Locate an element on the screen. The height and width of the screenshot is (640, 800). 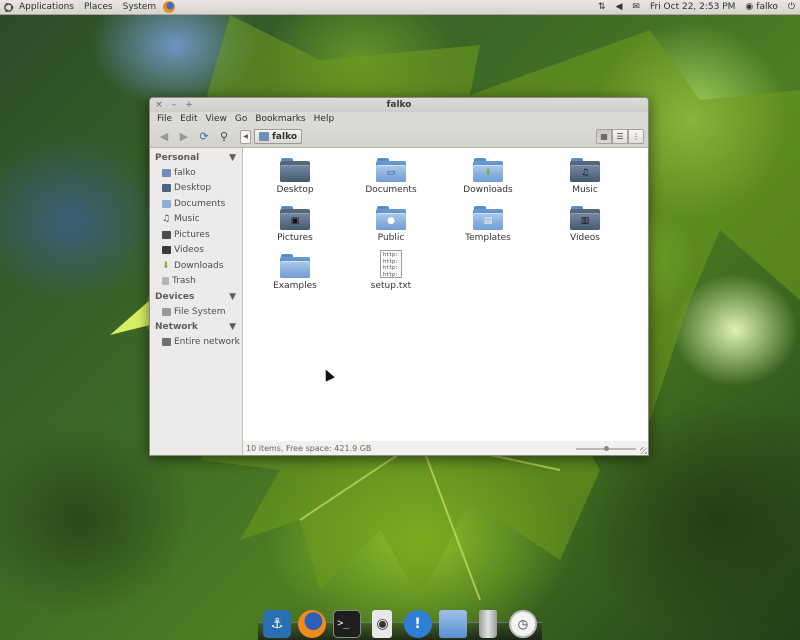
dock: ⚓ >_ ◉ ! ◷ is located at coordinates (400, 620).